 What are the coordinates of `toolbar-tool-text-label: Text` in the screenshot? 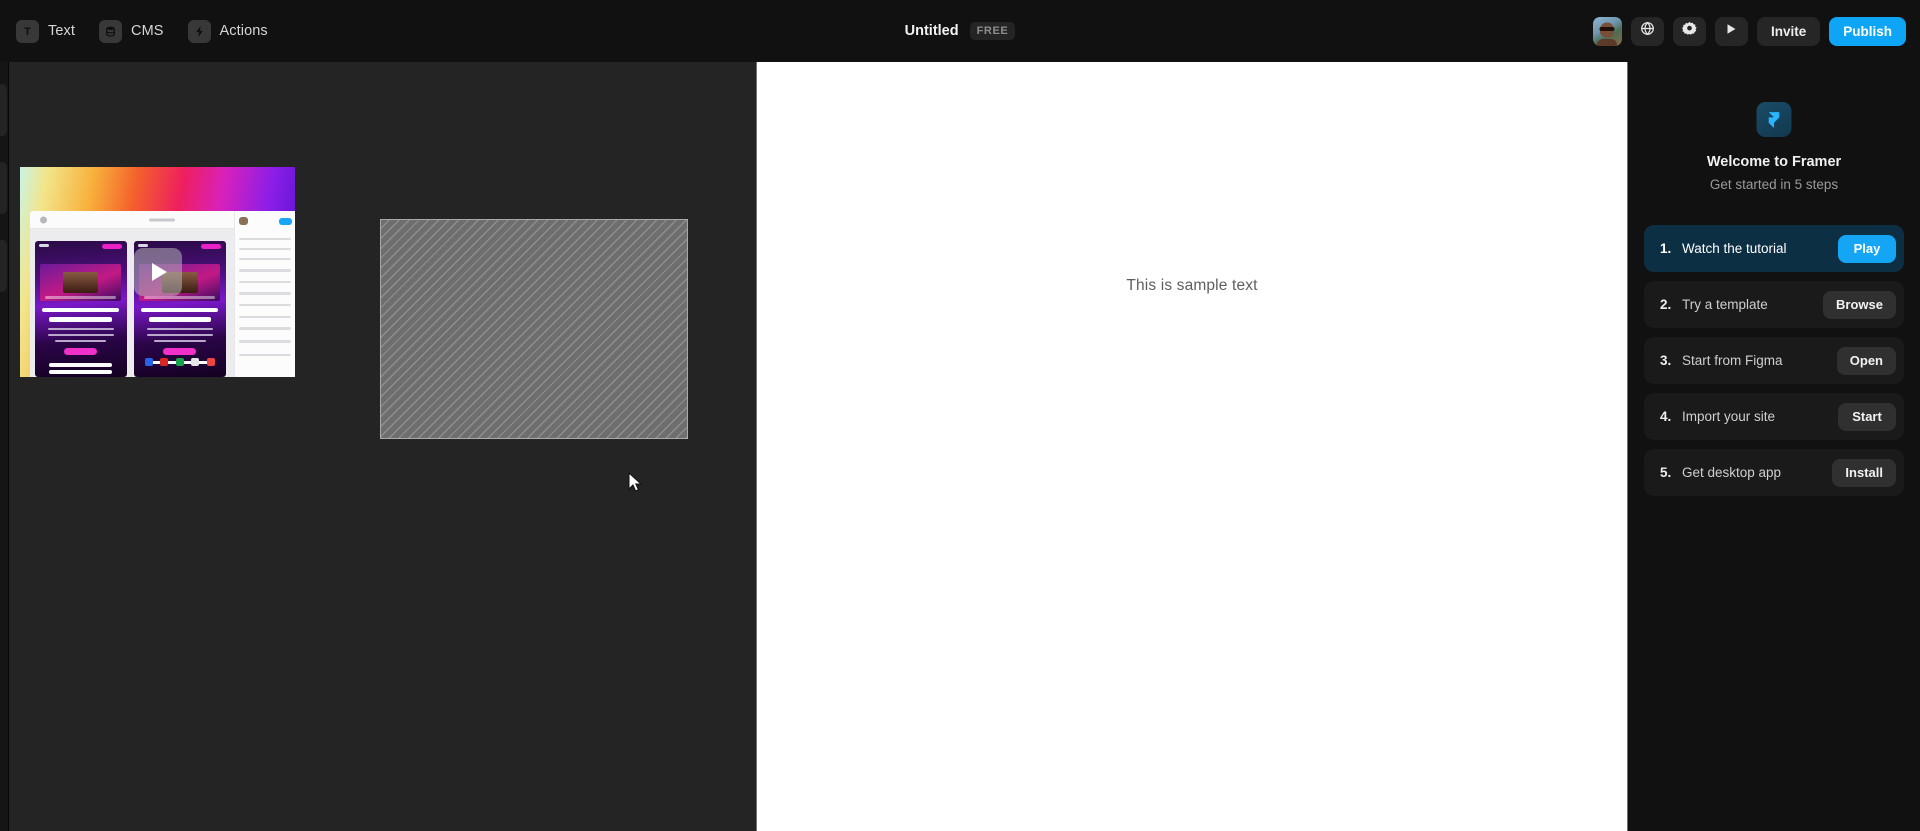 It's located at (61, 31).